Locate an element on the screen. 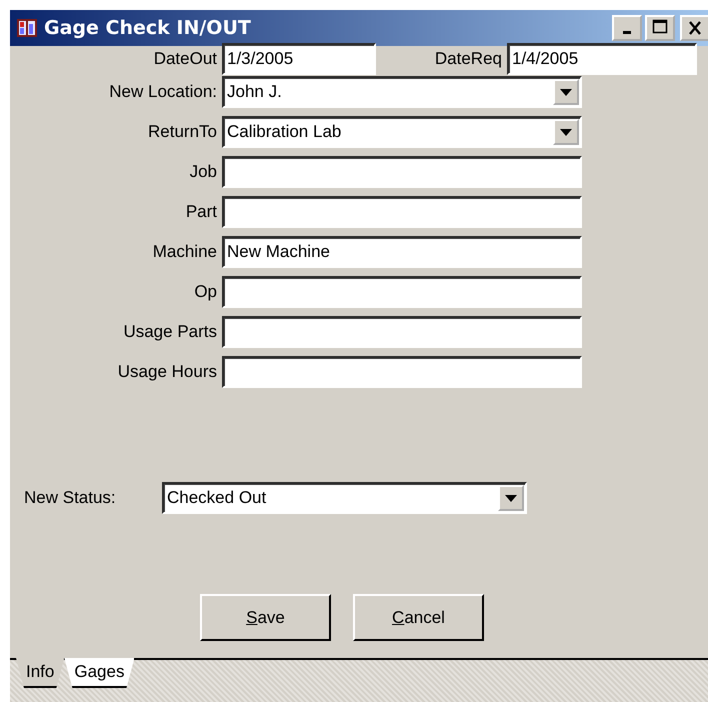  tab: Gages is located at coordinates (99, 673).